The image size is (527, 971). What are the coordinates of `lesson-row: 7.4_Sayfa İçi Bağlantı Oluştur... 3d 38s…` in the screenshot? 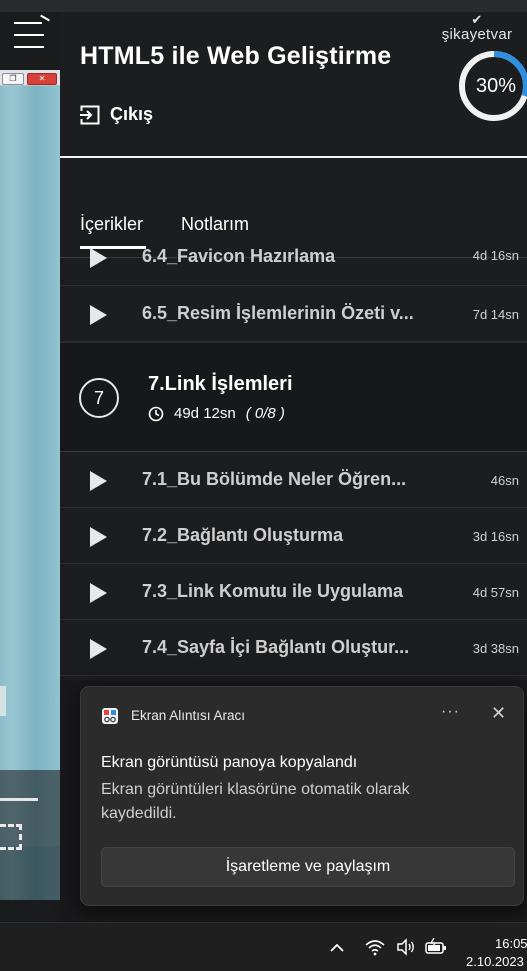 It's located at (293, 648).